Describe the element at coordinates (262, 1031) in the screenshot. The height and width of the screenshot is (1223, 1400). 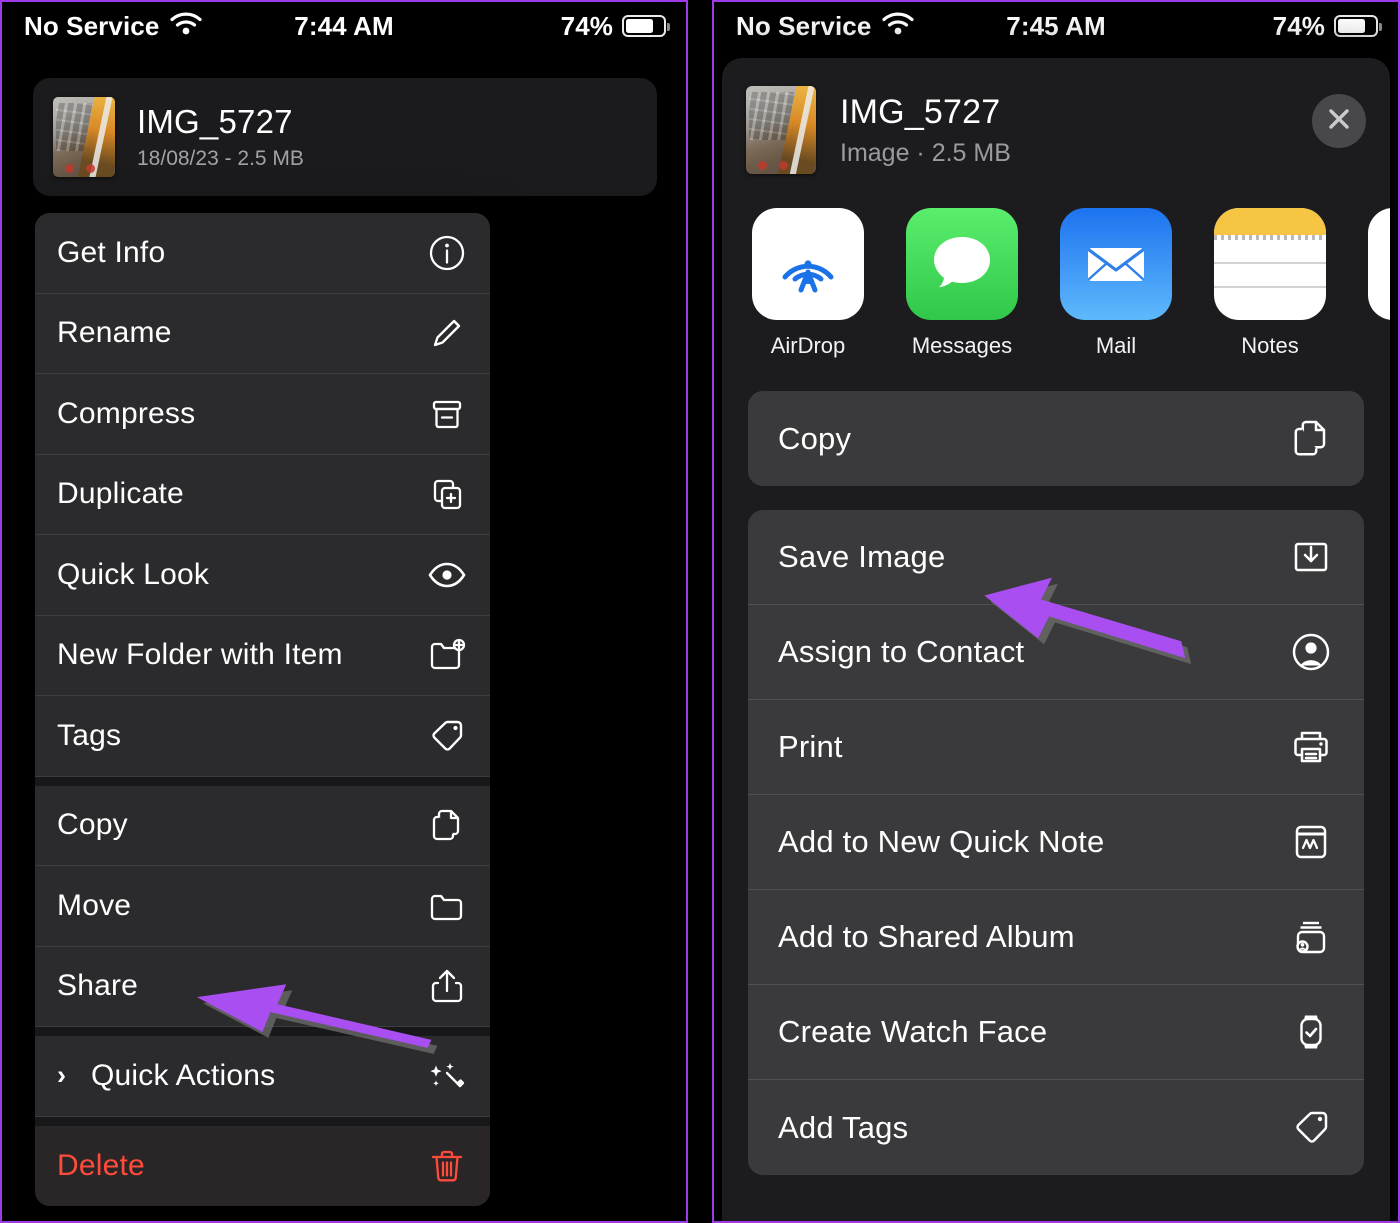
I see `menu-group-separator` at that location.